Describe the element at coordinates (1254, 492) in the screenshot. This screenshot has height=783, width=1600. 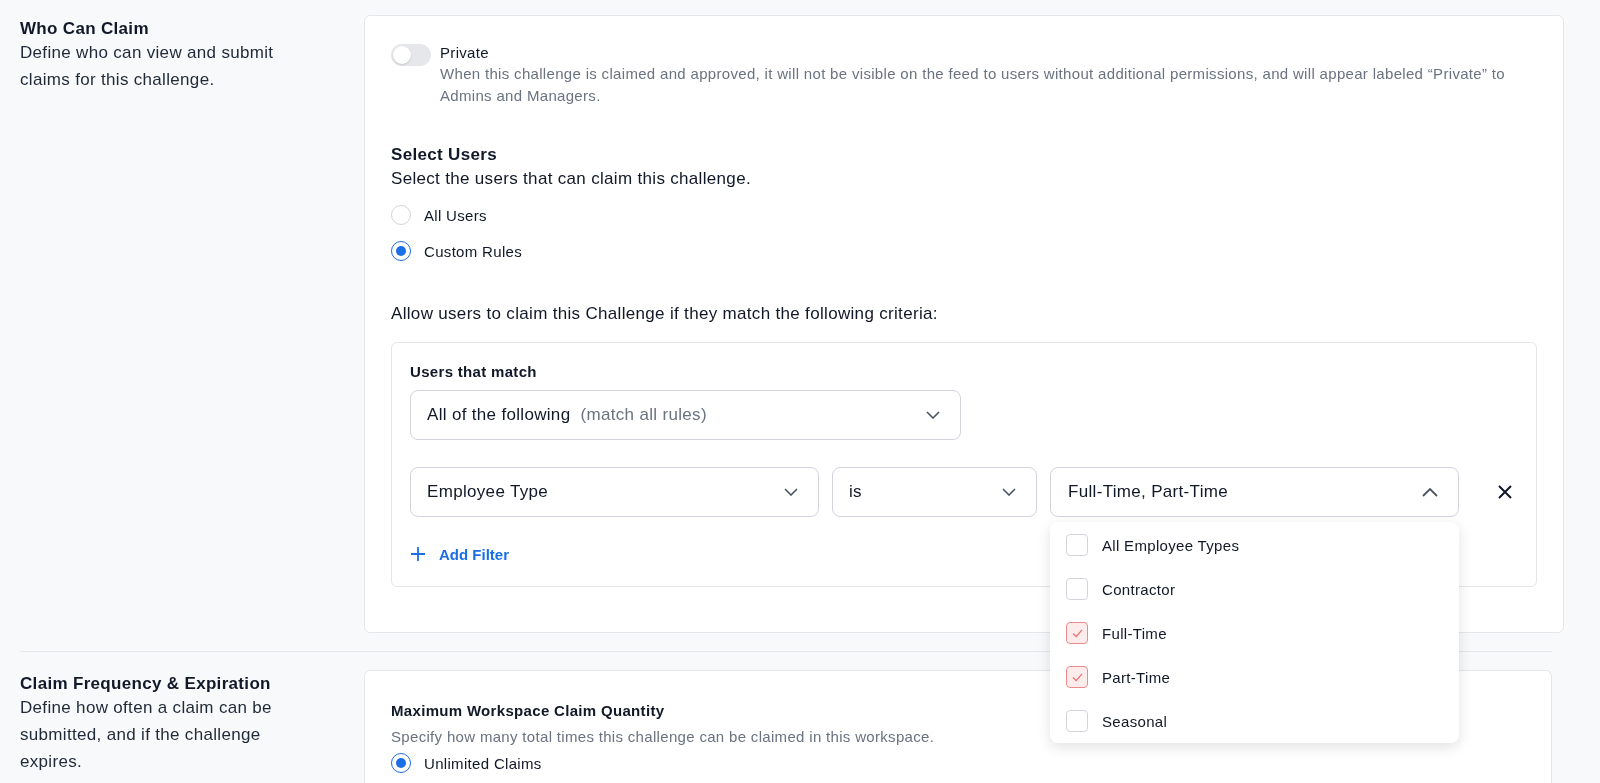
I see `value-select: Full-Time, Part-Time` at that location.